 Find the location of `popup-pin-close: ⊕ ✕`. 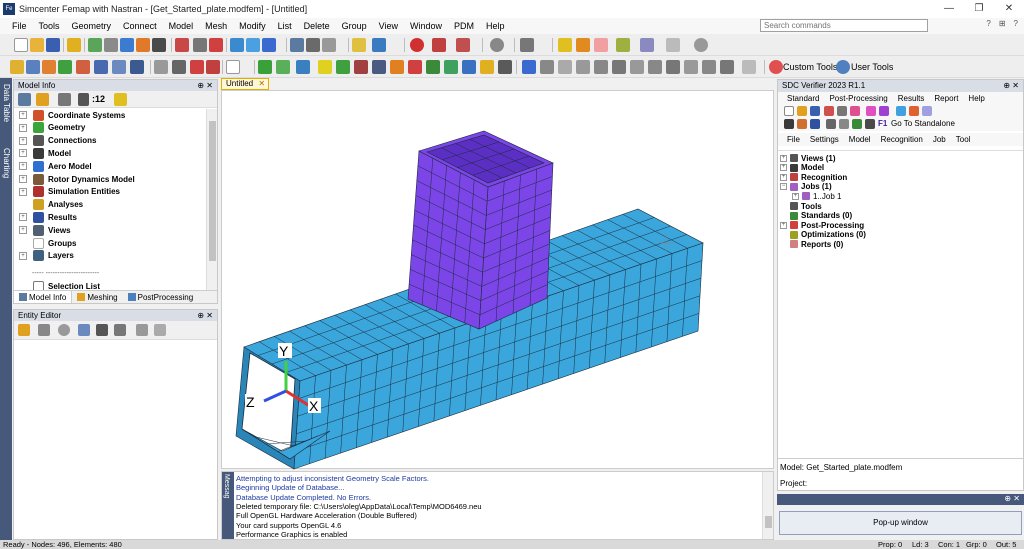

popup-pin-close: ⊕ ✕ is located at coordinates (1012, 498).